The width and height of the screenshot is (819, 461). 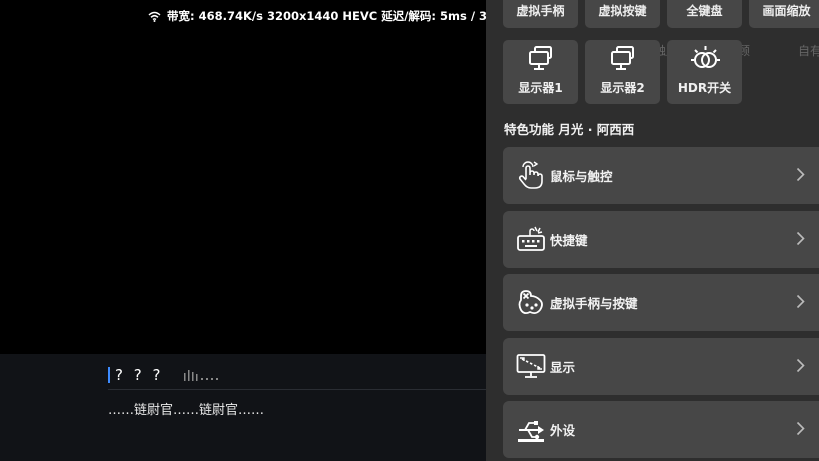 I want to click on monitor-2-label: 显示器2, so click(x=622, y=88).